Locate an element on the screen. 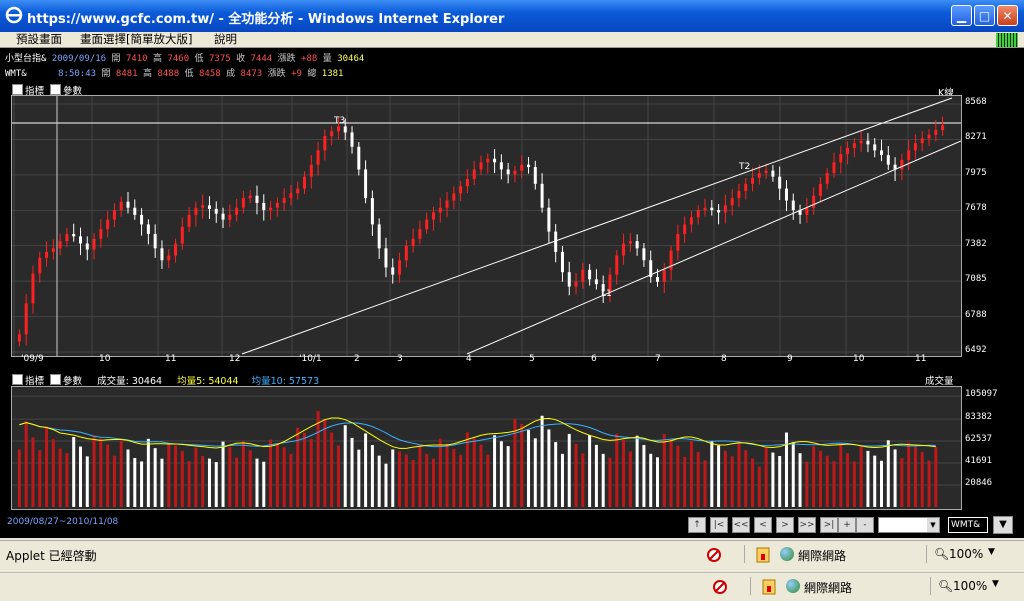 This screenshot has height=601, width=1024. quote1-close: 7444 is located at coordinates (261, 59).